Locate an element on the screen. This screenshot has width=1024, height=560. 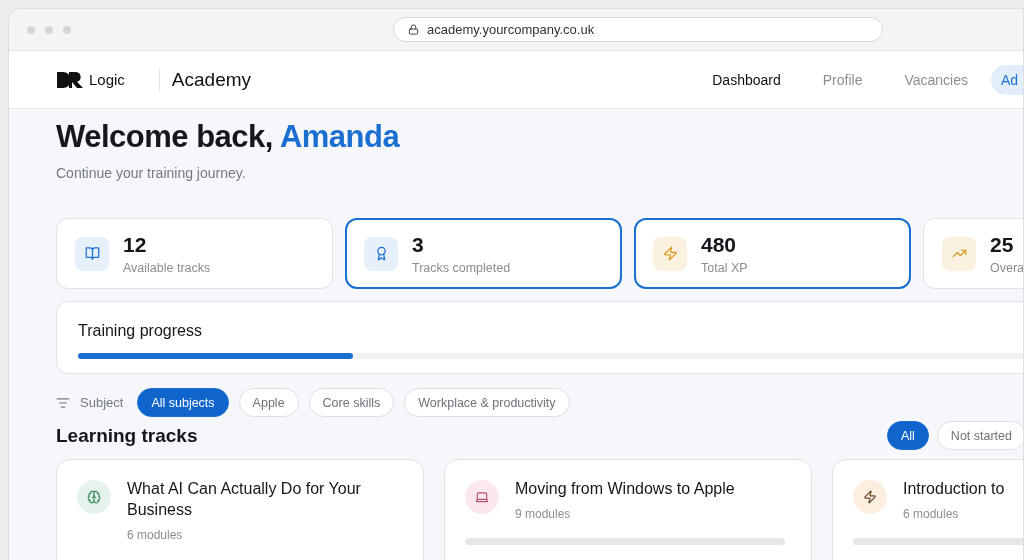
track-card: What AI Can Actually Do for Your Business 6 modules is located at coordinates (240, 509).